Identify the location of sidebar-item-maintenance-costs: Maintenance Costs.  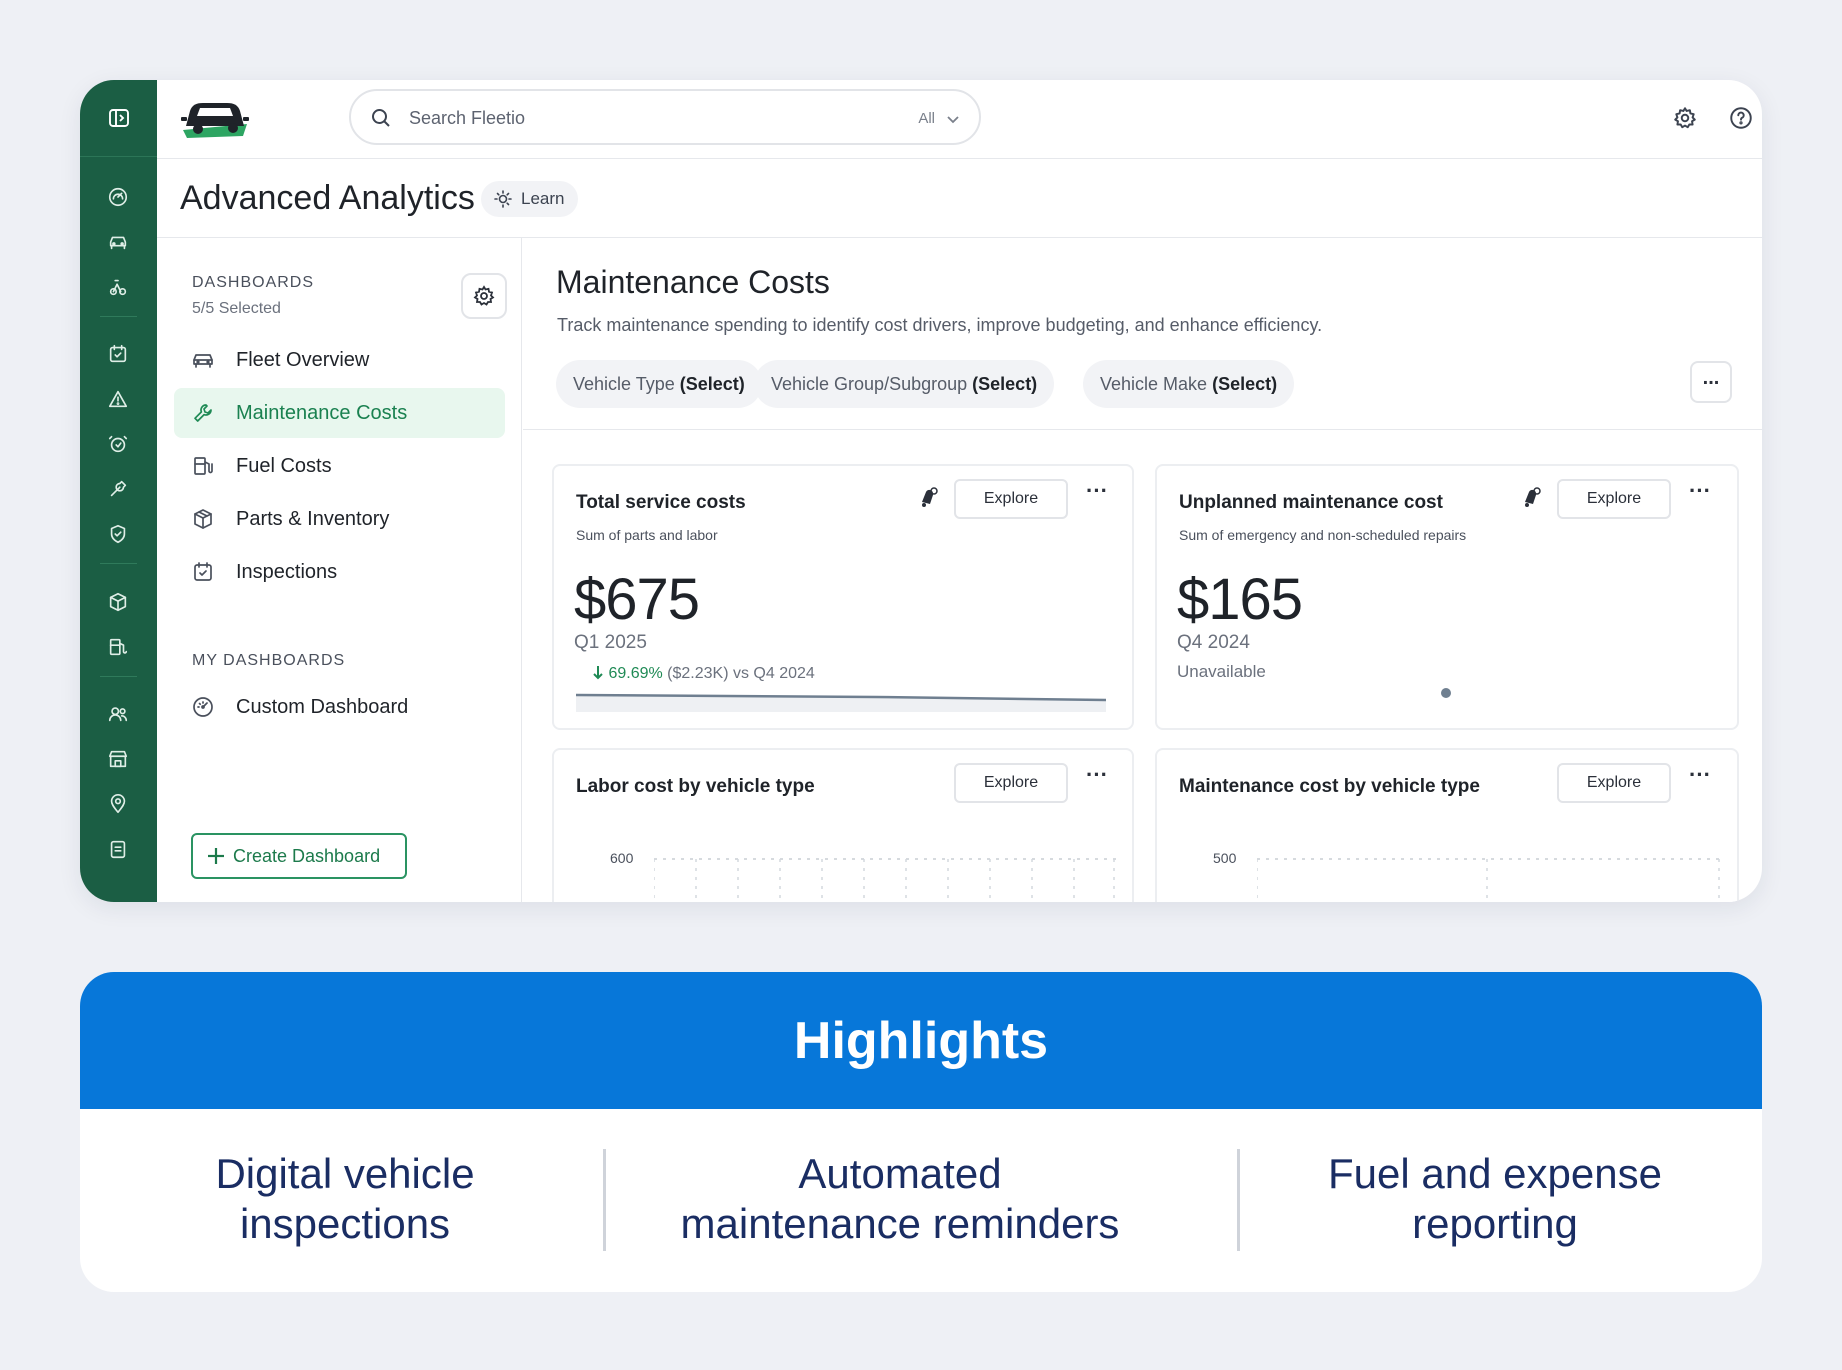
(339, 413).